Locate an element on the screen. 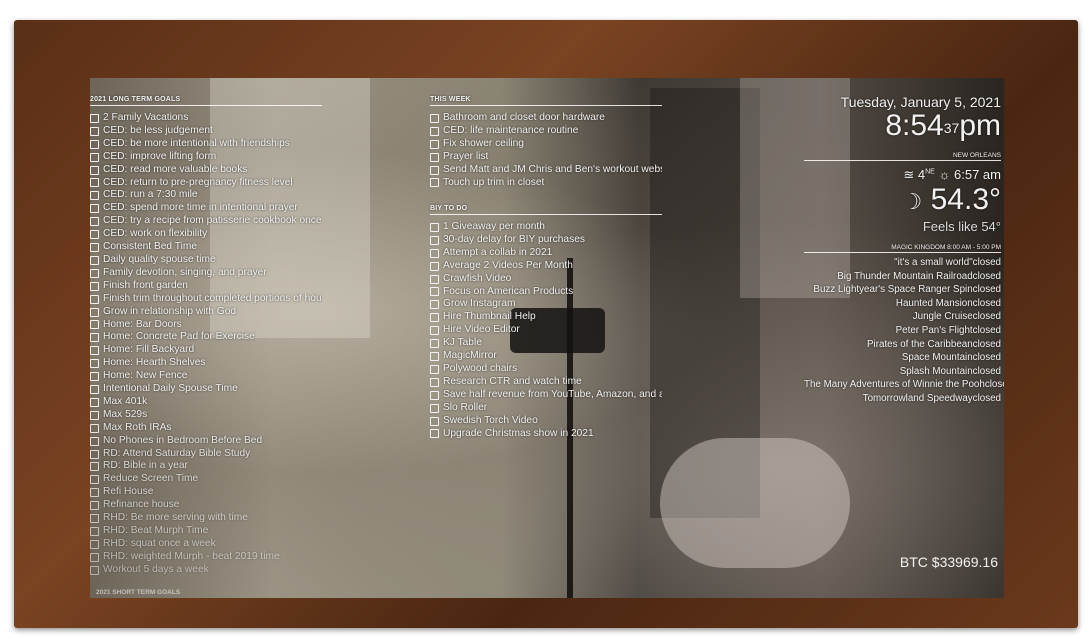 This screenshot has height=639, width=1089. biy-todo-item: Crawfish Video is located at coordinates (546, 279).